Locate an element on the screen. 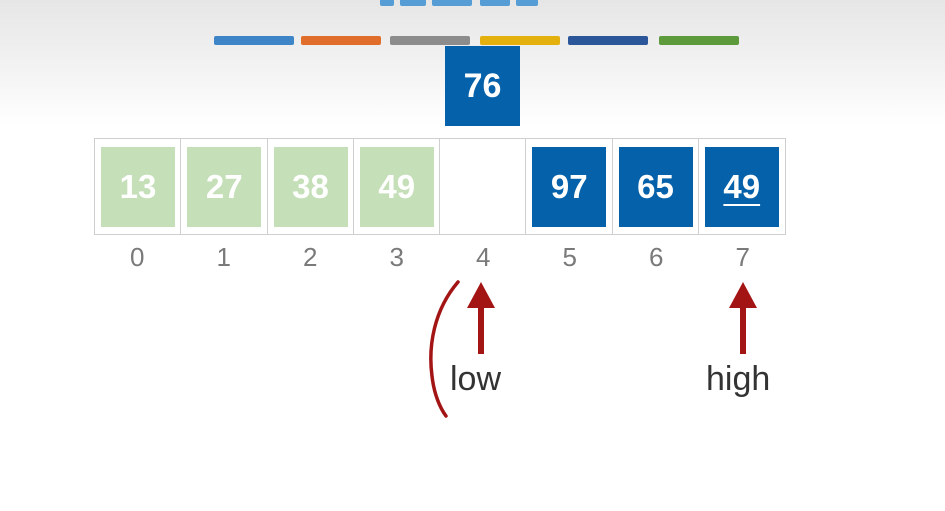 This screenshot has height=511, width=945. index-label: 1 is located at coordinates (223, 257).